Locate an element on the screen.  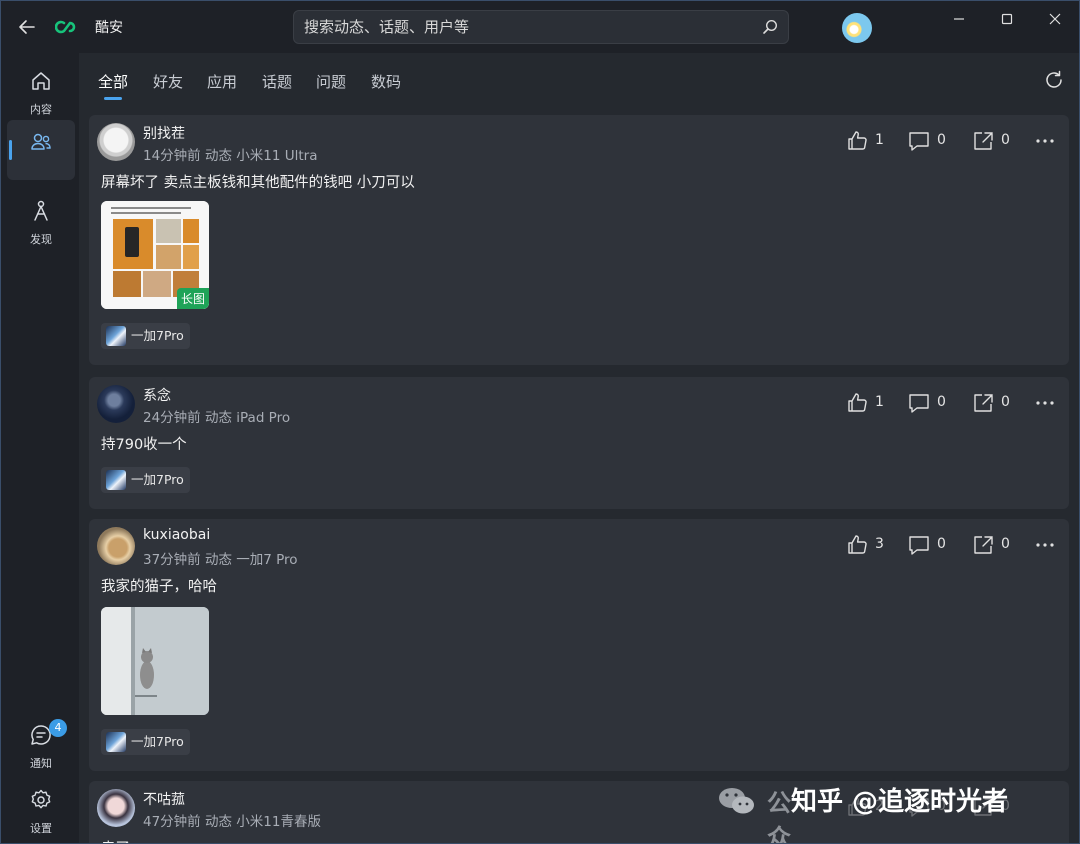
tab-apps: 应用 is located at coordinates (222, 81).